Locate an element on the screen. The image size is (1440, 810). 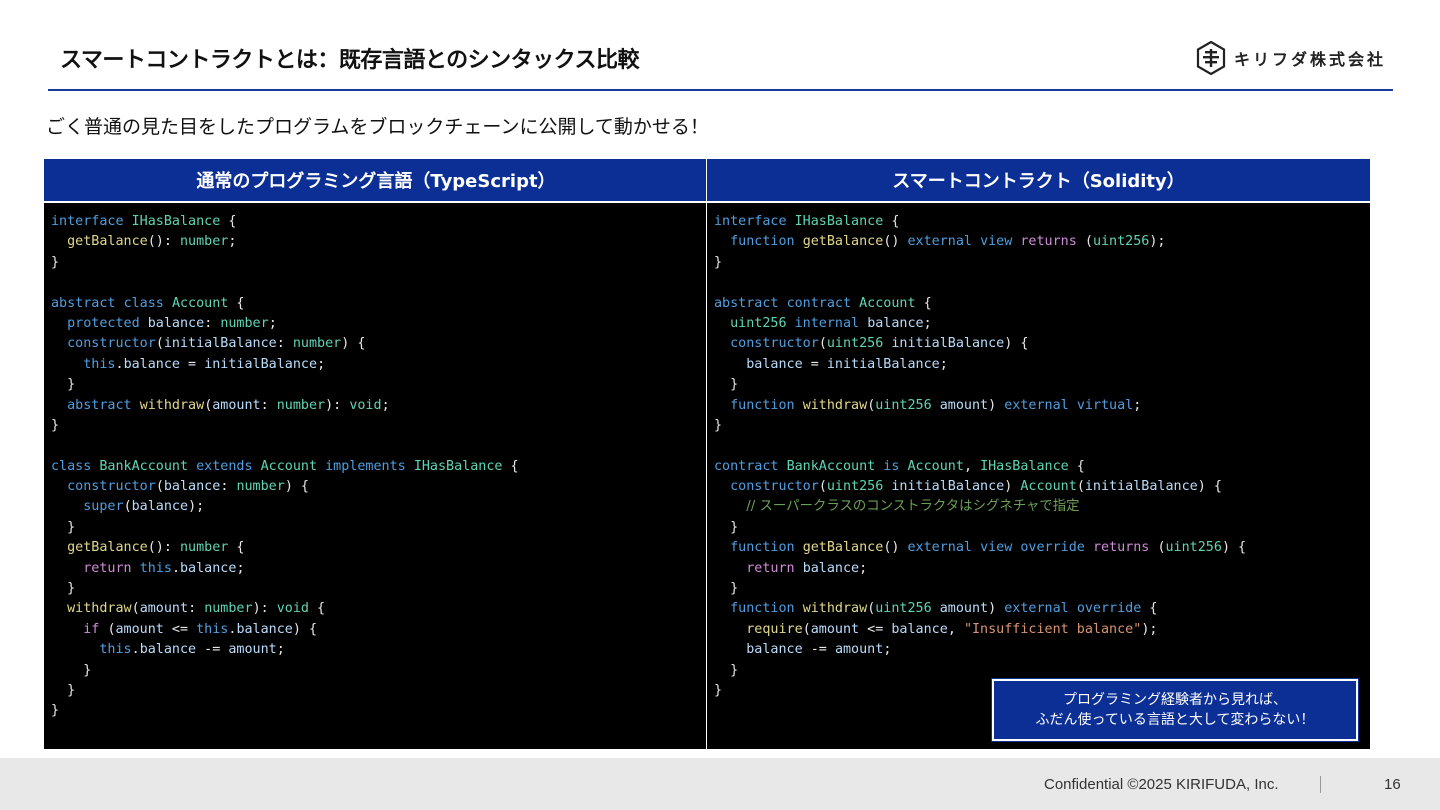
callout-note: プログラミング経験者から見れば、 ふだん使っている言語と大して変わらない！ is located at coordinates (1175, 710).